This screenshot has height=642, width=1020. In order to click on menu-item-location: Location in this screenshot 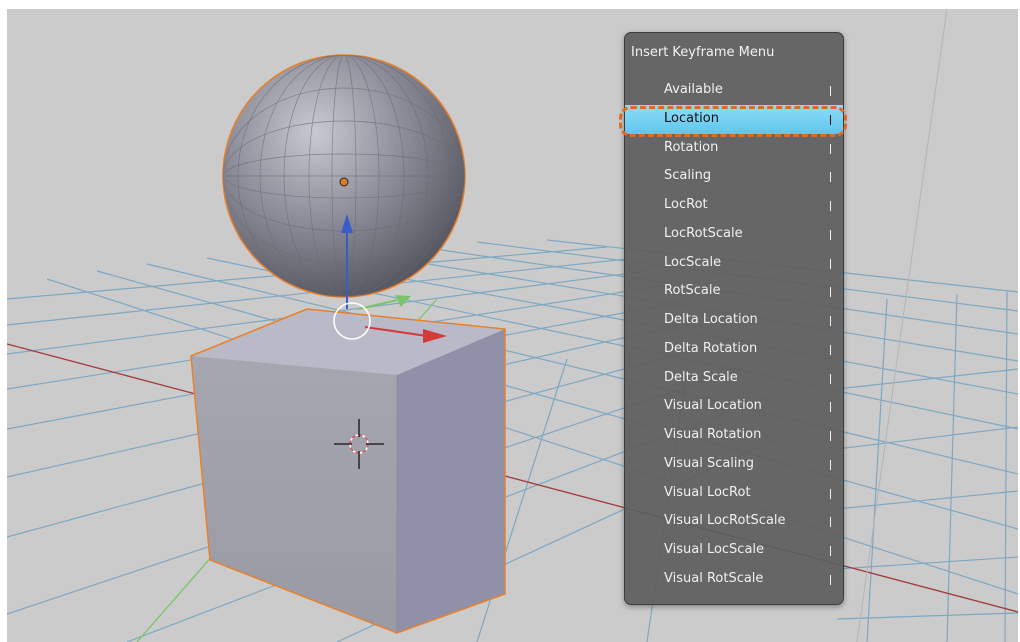, I will do `click(733, 120)`.